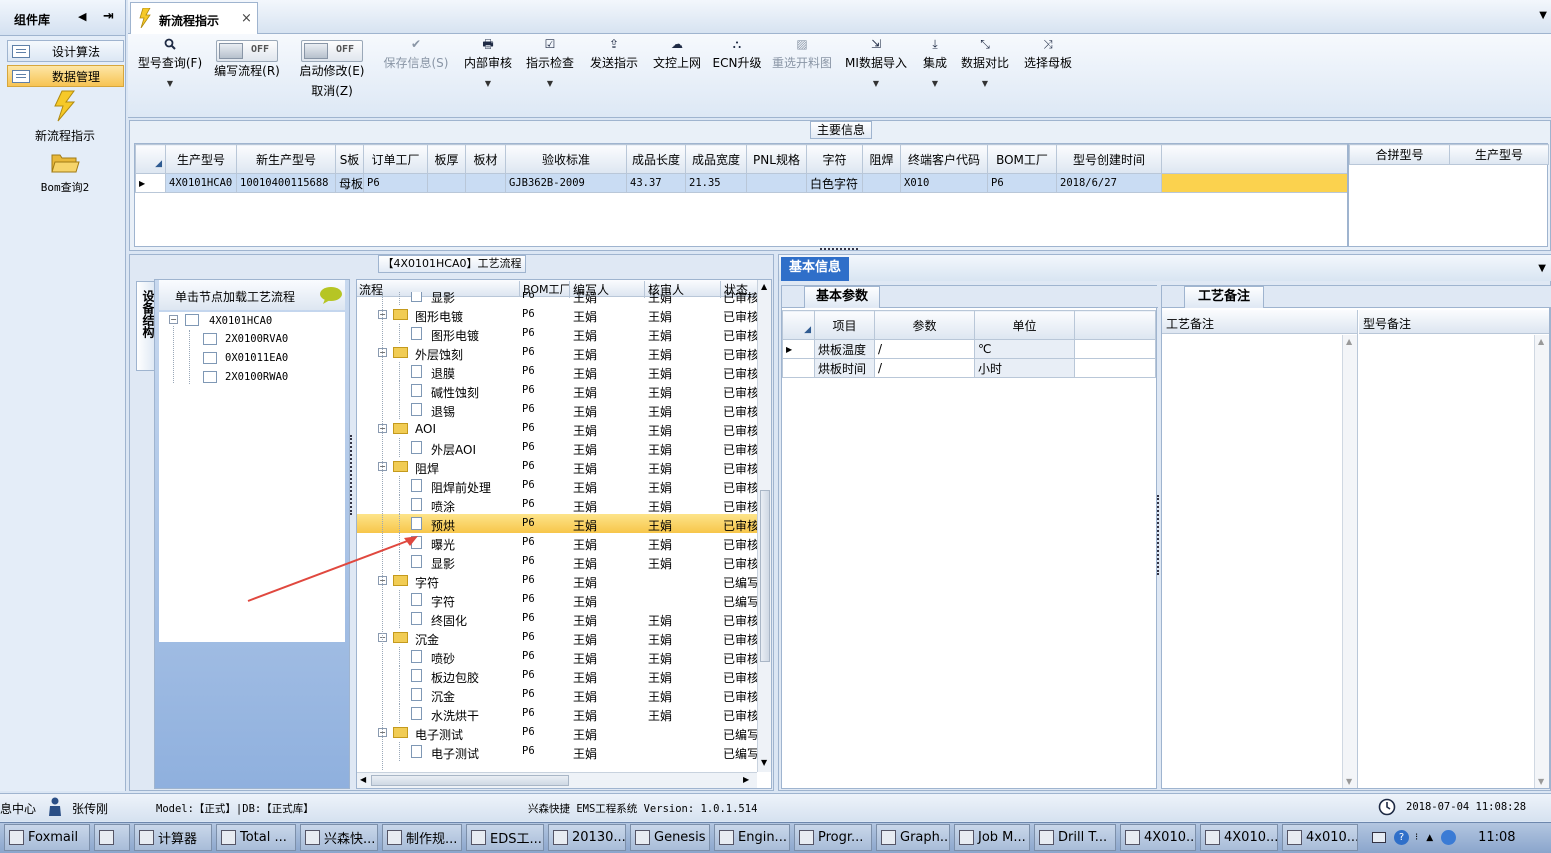 This screenshot has height=853, width=1551. I want to click on save-info-button: ✔ 保存信息(S), so click(416, 76).